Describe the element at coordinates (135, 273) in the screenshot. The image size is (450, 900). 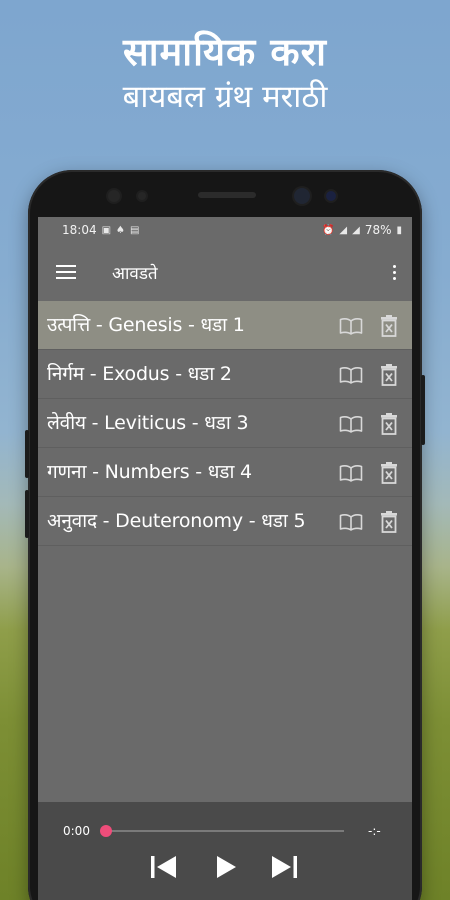
I see `page-title: आवडते` at that location.